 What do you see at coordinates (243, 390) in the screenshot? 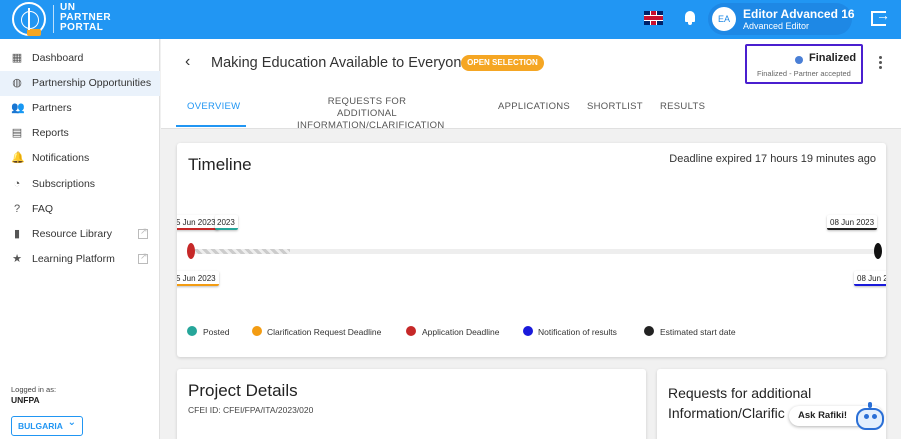
I see `project-details-title: Project Details` at bounding box center [243, 390].